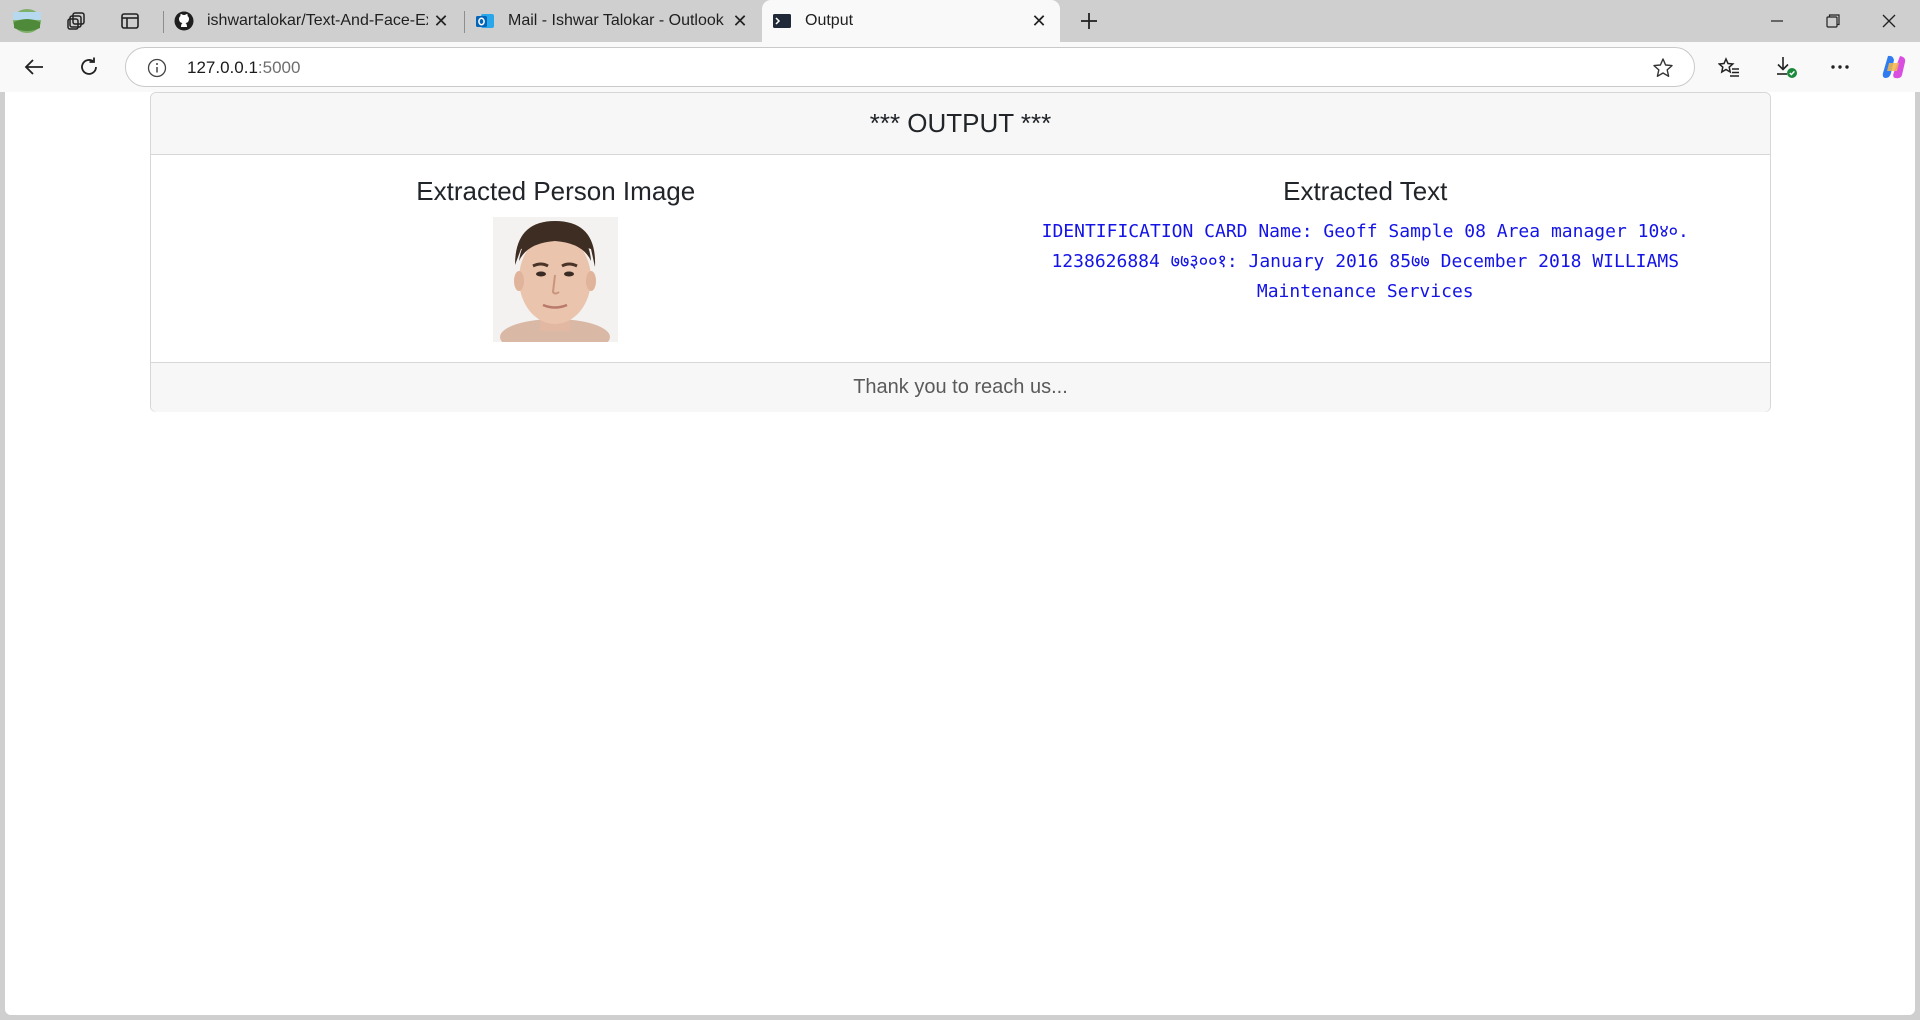 This screenshot has width=1920, height=1020. Describe the element at coordinates (1089, 21) in the screenshot. I see `new-tab-icon` at that location.